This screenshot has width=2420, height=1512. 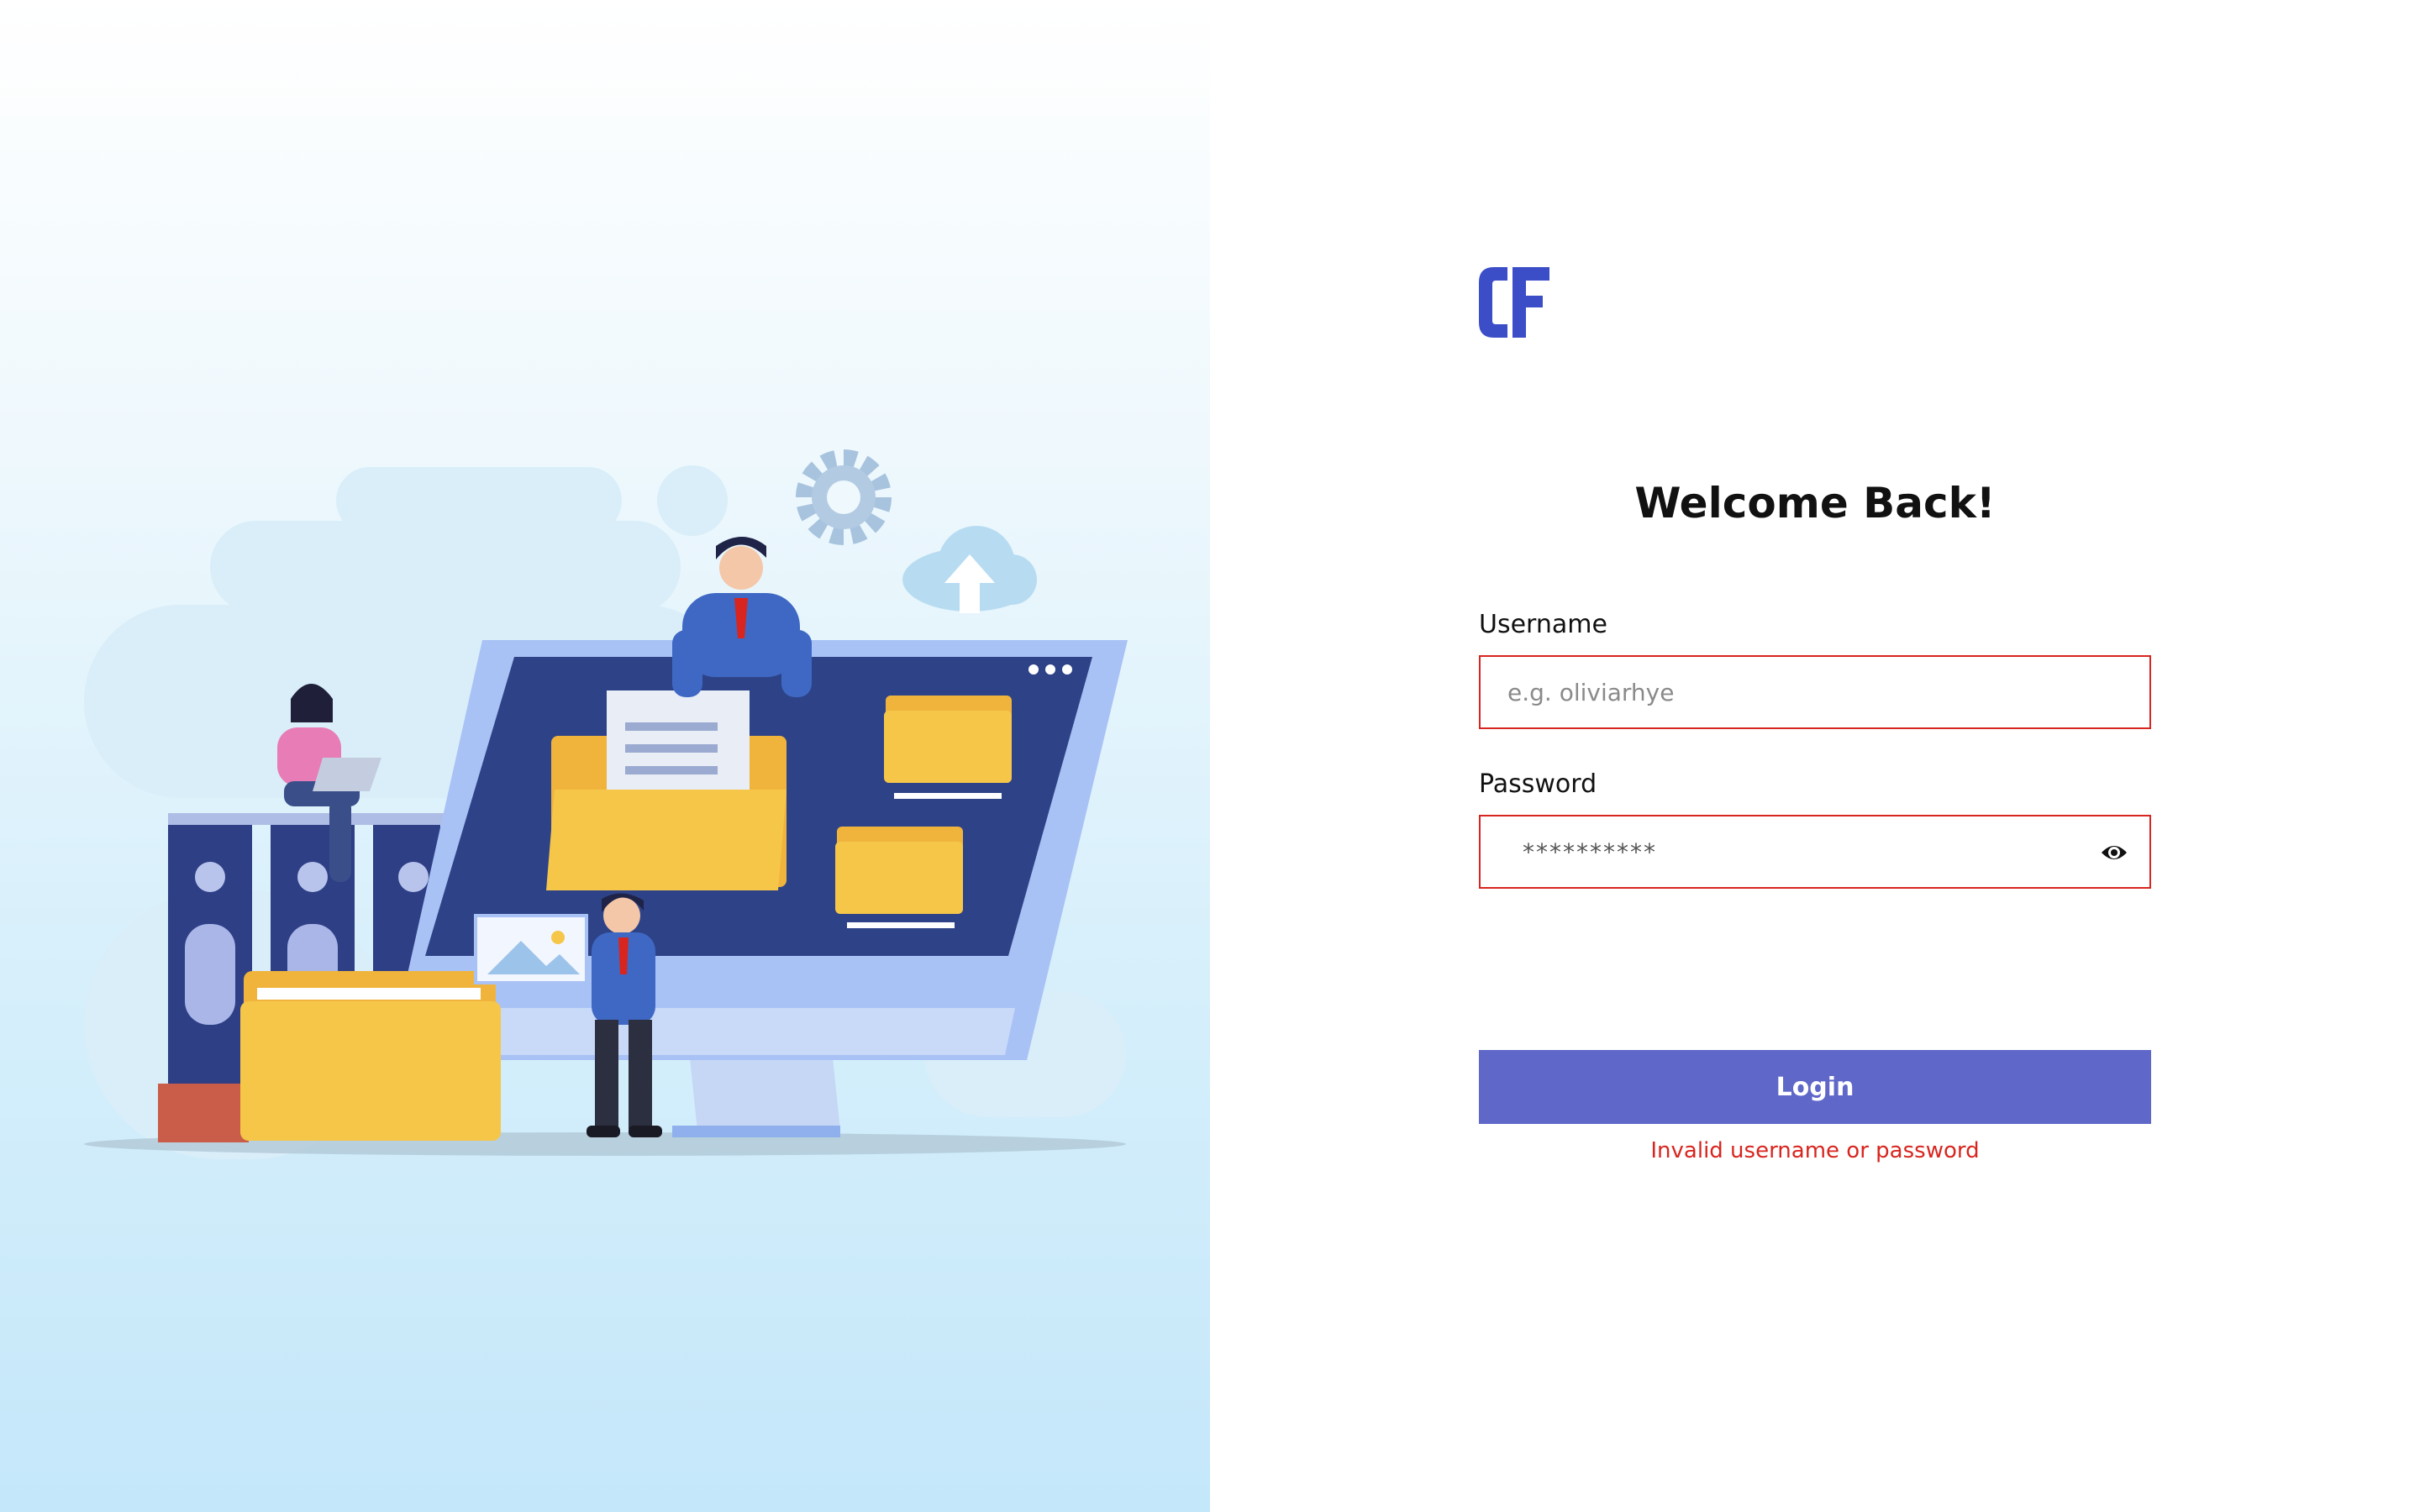 What do you see at coordinates (1815, 1150) in the screenshot?
I see `error-message: Invalid username or password` at bounding box center [1815, 1150].